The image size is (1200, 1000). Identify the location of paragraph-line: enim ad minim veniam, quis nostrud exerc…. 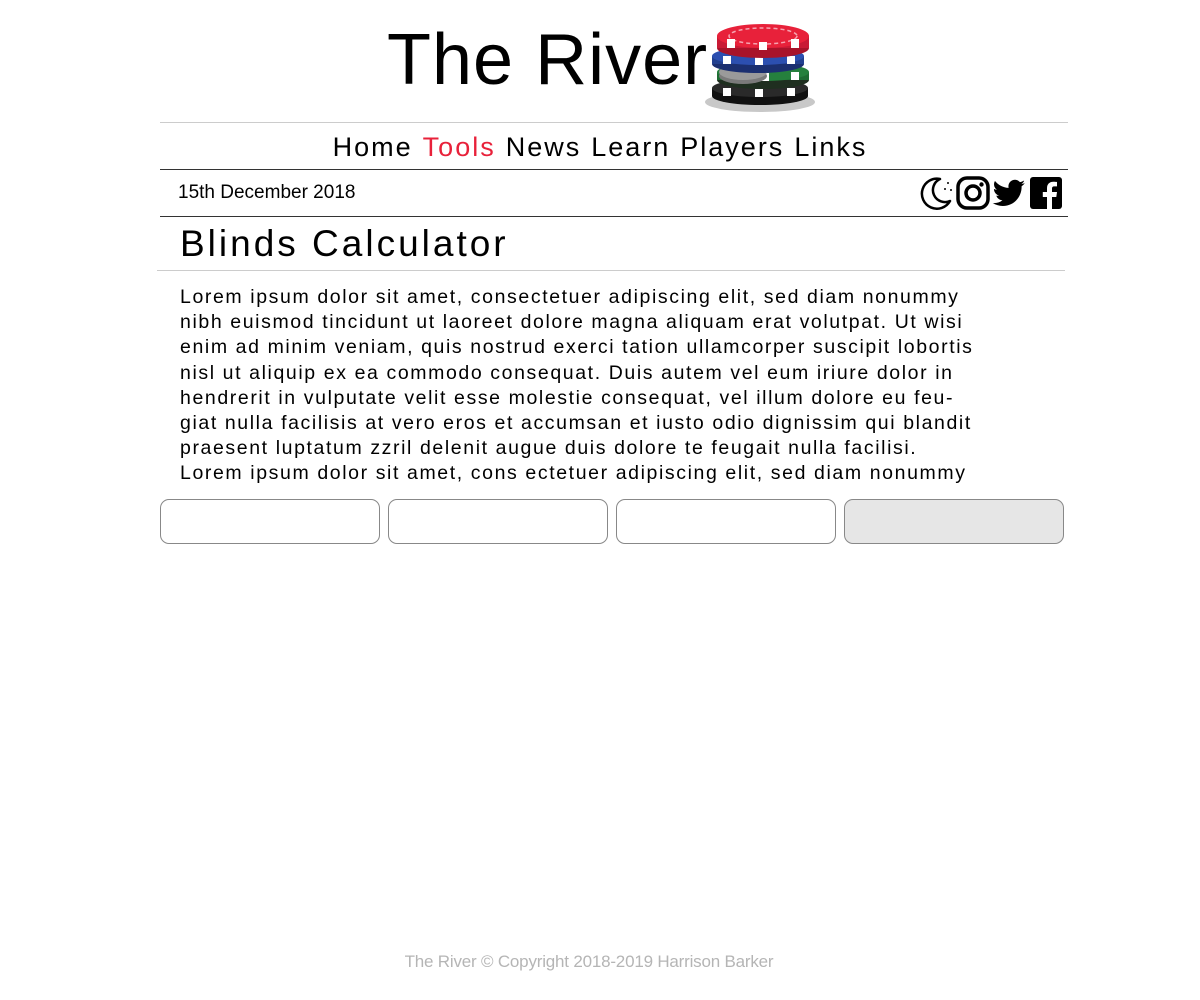
(577, 347).